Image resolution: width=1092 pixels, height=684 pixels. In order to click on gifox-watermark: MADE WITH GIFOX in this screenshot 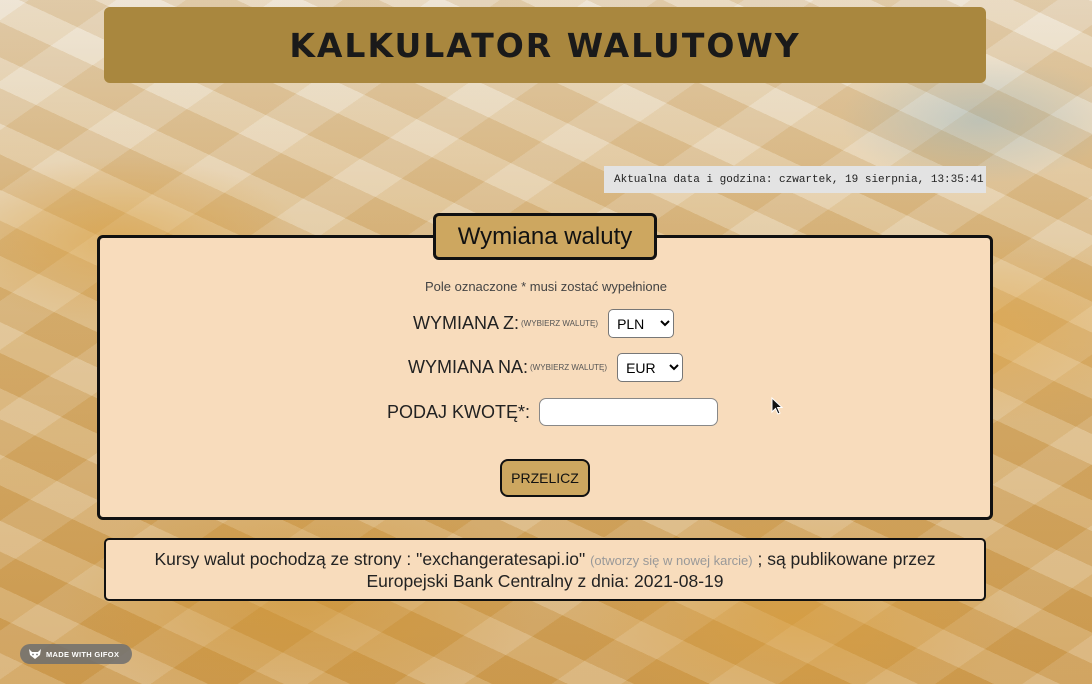, I will do `click(76, 654)`.